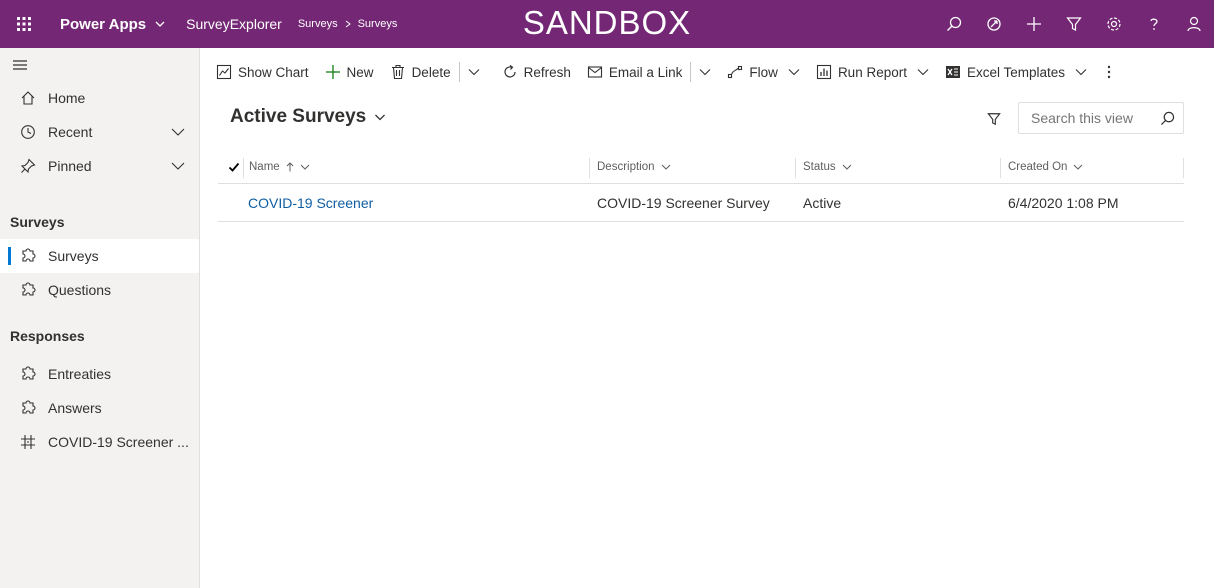 The height and width of the screenshot is (588, 1214). I want to click on more-vertical-icon, so click(1109, 72).